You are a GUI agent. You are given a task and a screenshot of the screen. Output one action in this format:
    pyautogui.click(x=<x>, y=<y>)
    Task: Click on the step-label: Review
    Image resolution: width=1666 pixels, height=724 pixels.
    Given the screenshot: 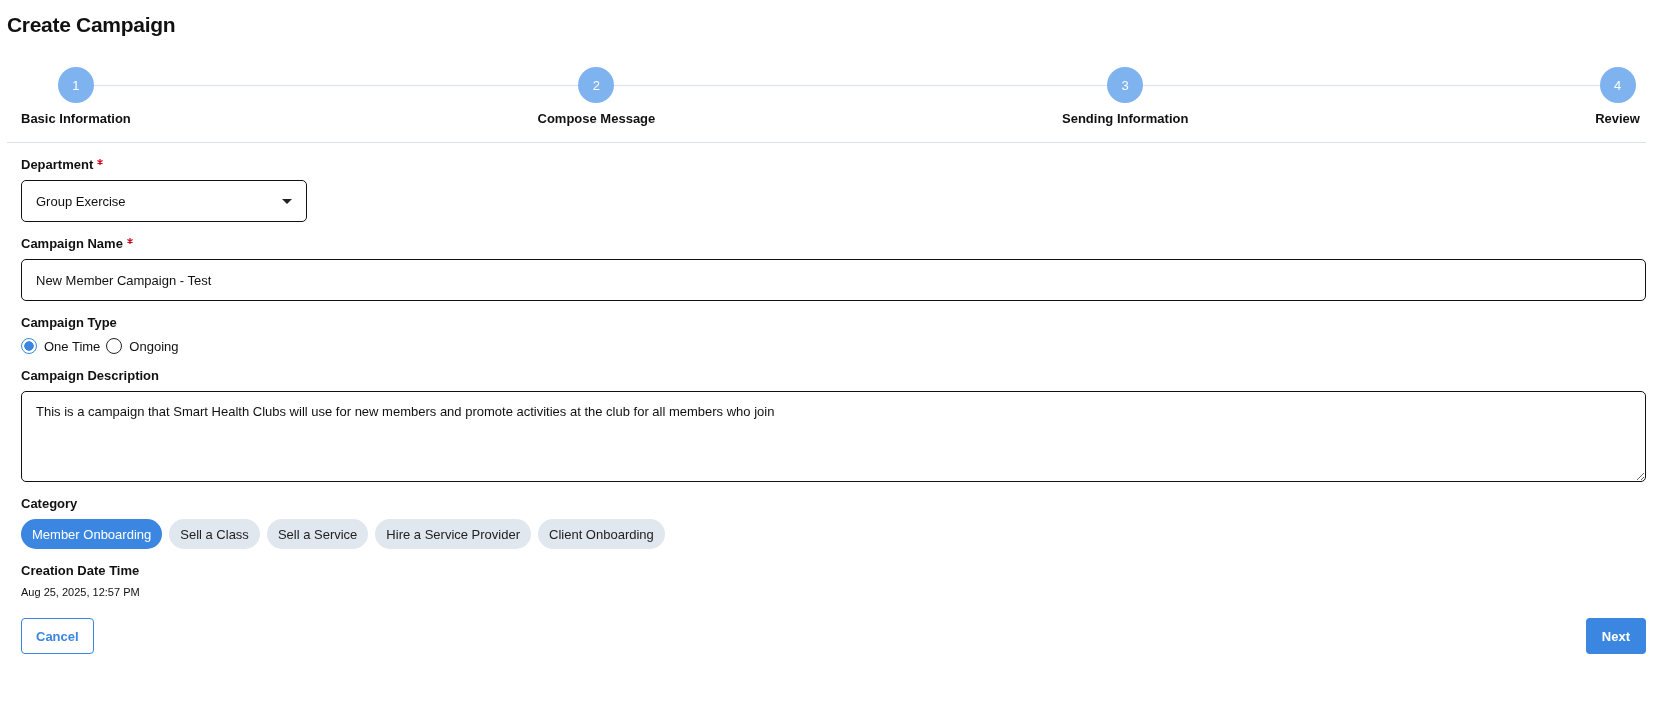 What is the action you would take?
    pyautogui.click(x=1617, y=118)
    